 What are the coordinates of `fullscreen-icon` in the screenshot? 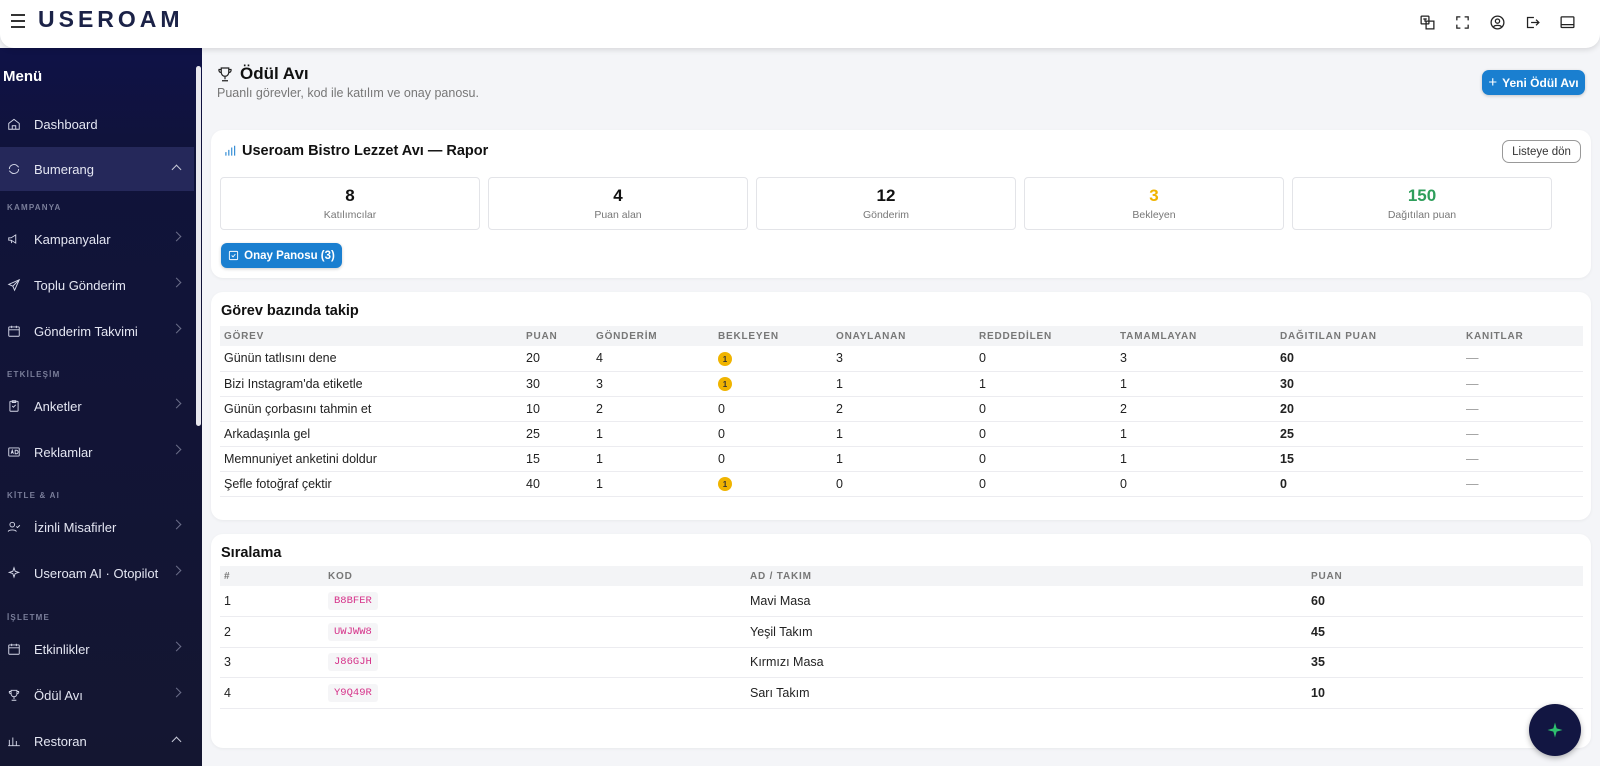 It's located at (1462, 22).